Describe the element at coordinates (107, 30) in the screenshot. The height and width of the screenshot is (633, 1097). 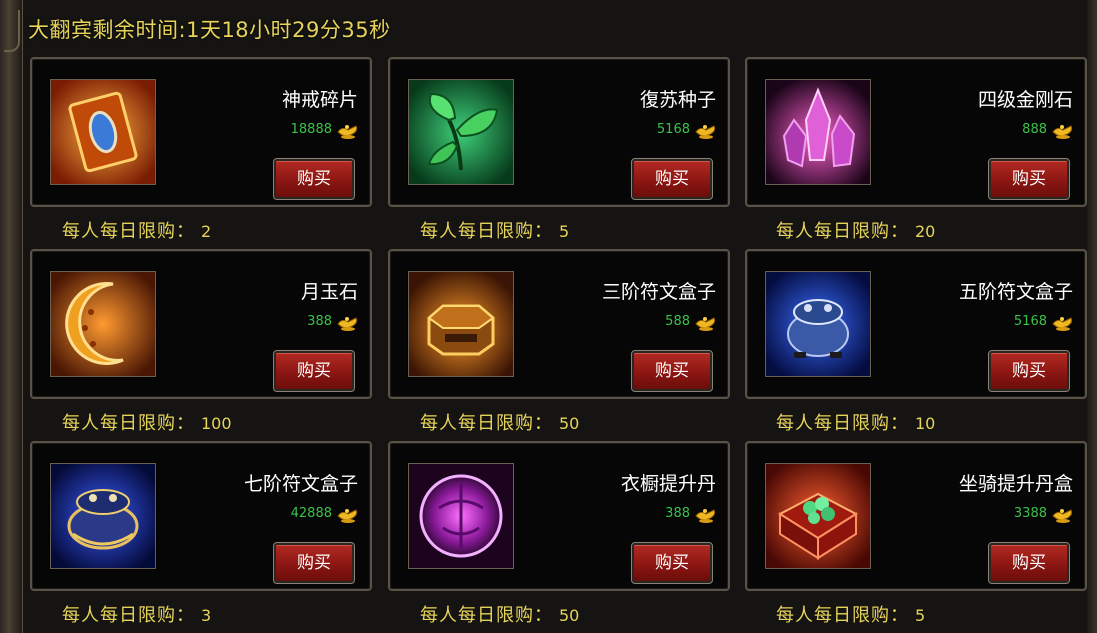
I see `timer-label: 大翻宾剩余时间:` at that location.